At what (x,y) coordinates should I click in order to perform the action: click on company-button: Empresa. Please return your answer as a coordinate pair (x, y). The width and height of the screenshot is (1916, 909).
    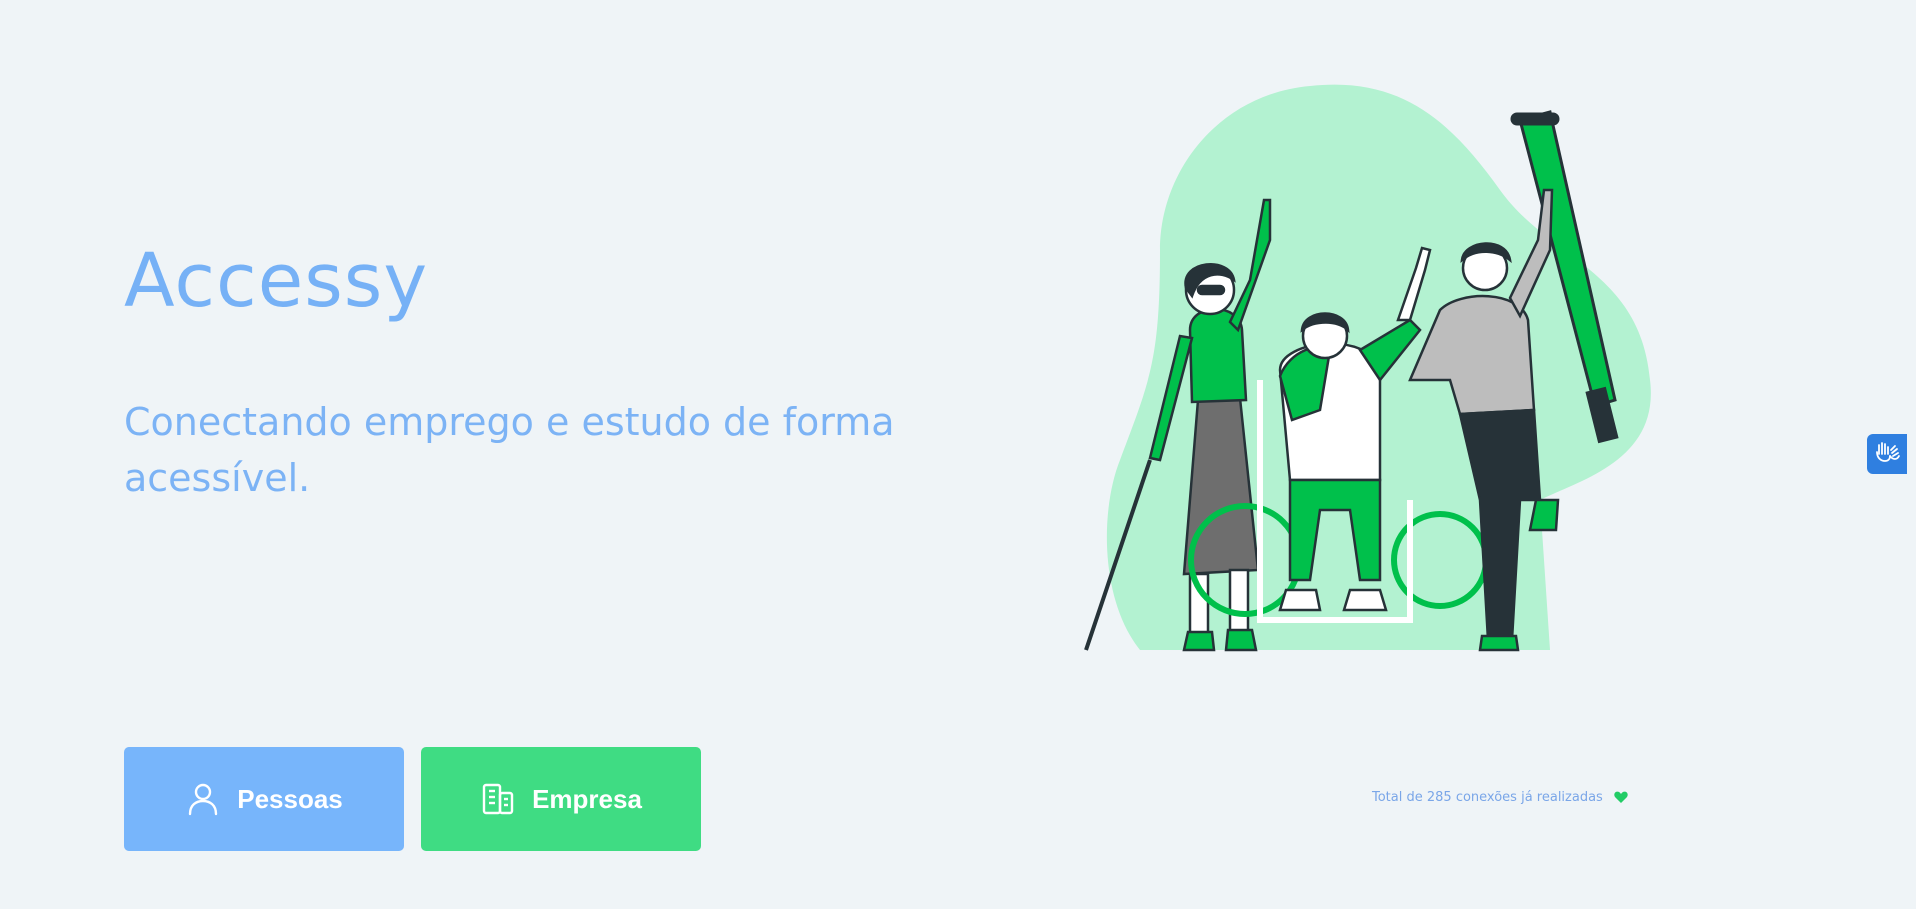
    Looking at the image, I should click on (561, 799).